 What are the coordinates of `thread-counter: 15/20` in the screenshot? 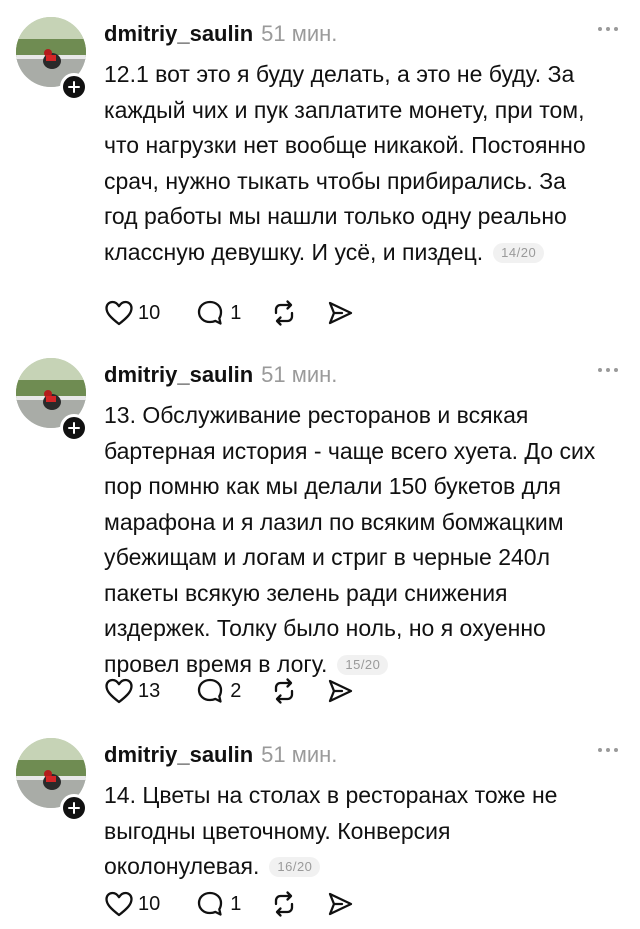 It's located at (363, 664).